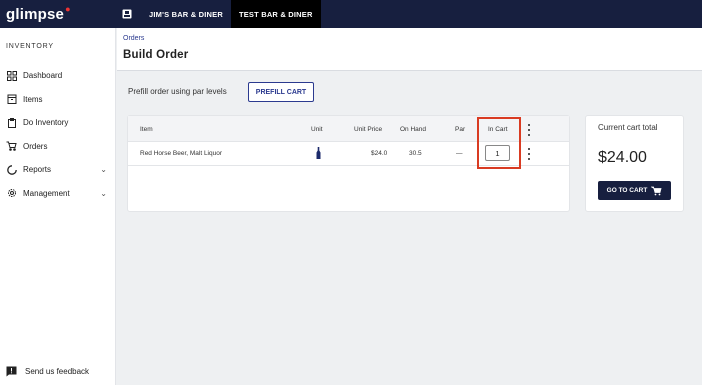 Image resolution: width=702 pixels, height=385 pixels. What do you see at coordinates (368, 129) in the screenshot?
I see `column-header-unit-price: Unit Price` at bounding box center [368, 129].